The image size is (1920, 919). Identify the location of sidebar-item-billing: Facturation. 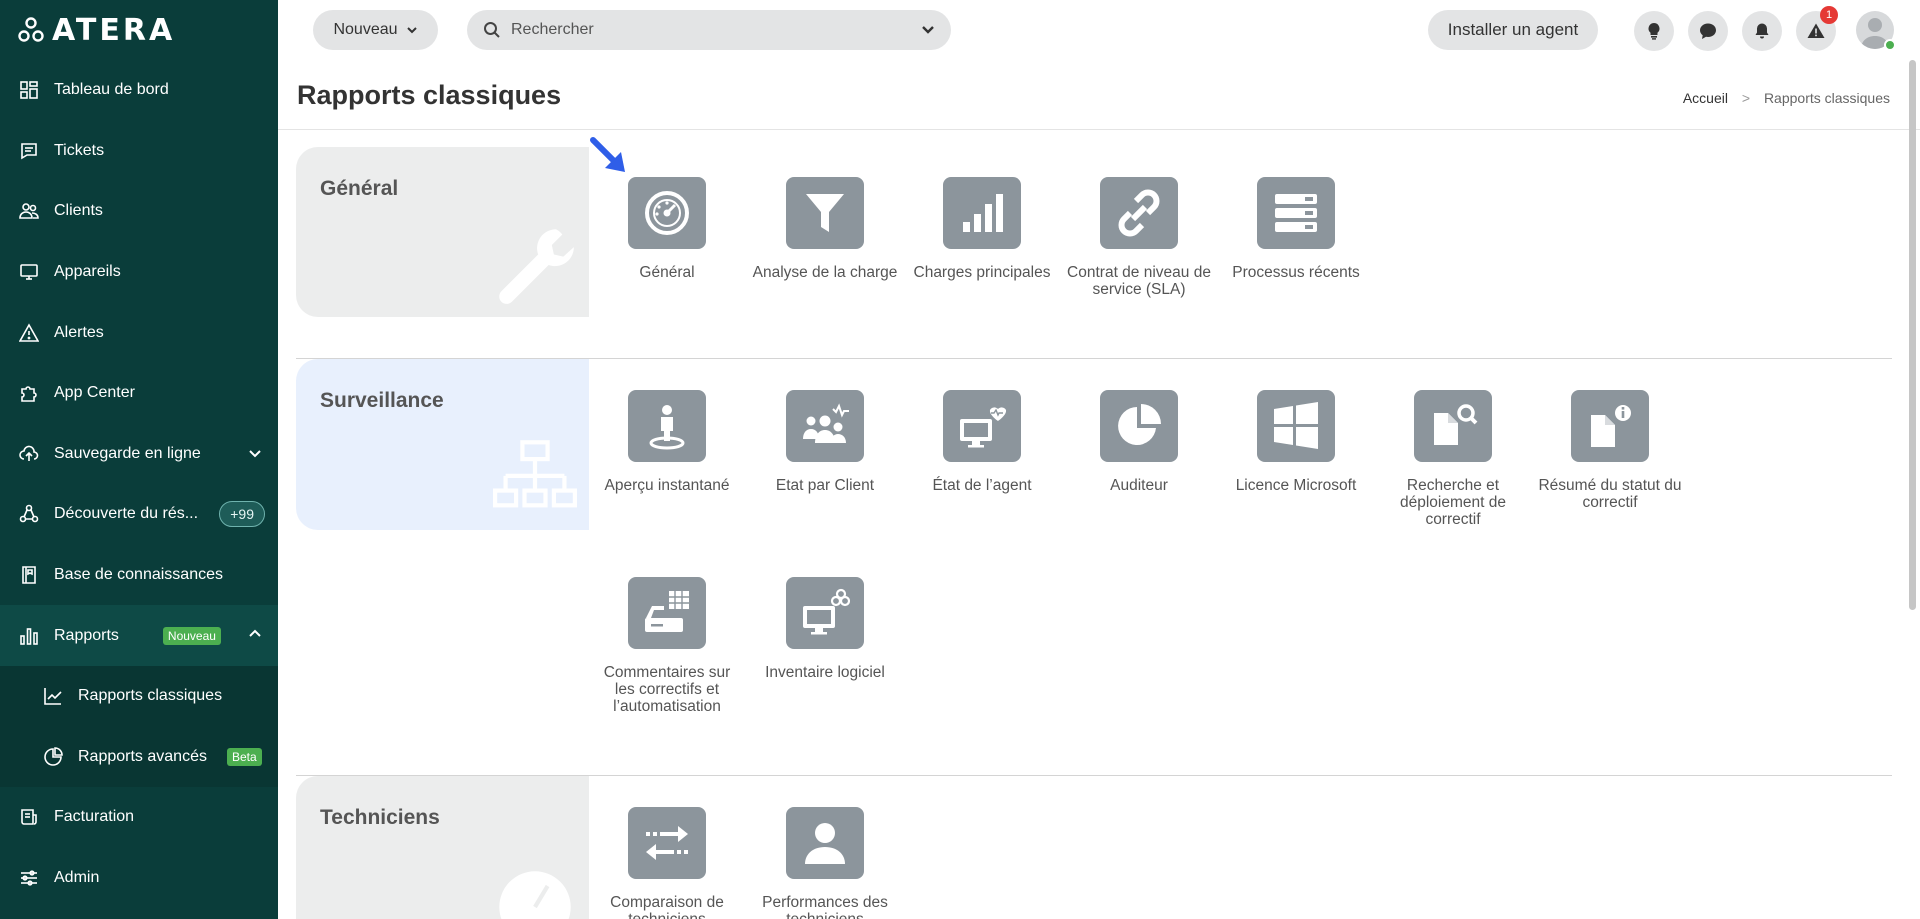
(139, 817).